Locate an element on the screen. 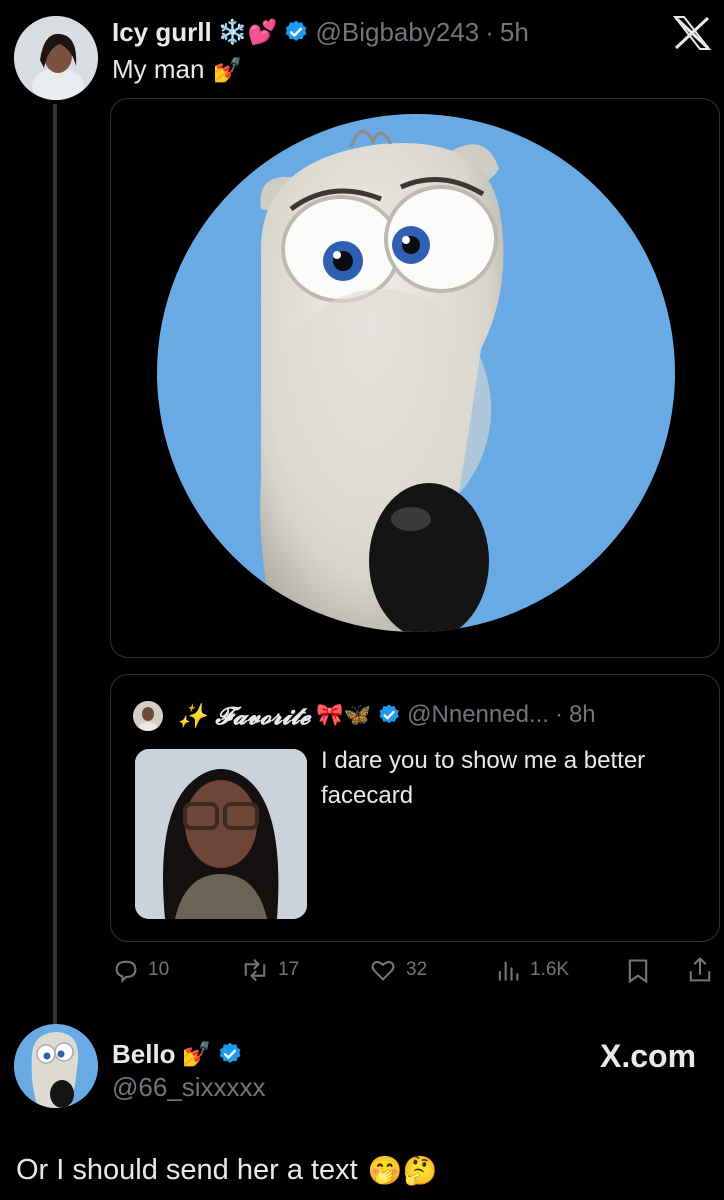  retweet-count: 17 is located at coordinates (289, 969).